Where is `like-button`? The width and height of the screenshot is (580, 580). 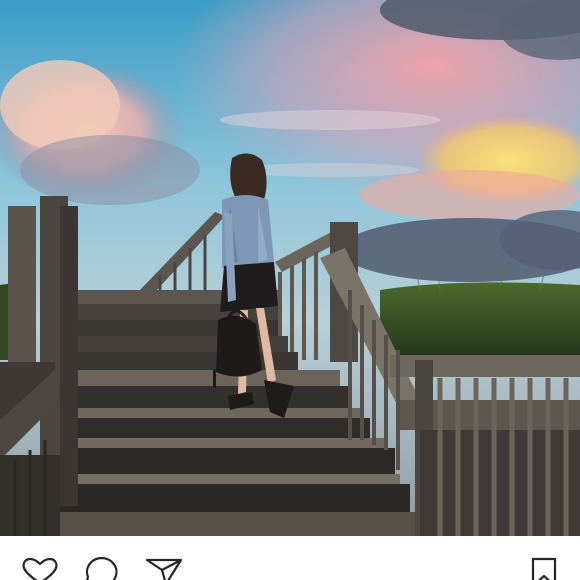 like-button is located at coordinates (40, 568).